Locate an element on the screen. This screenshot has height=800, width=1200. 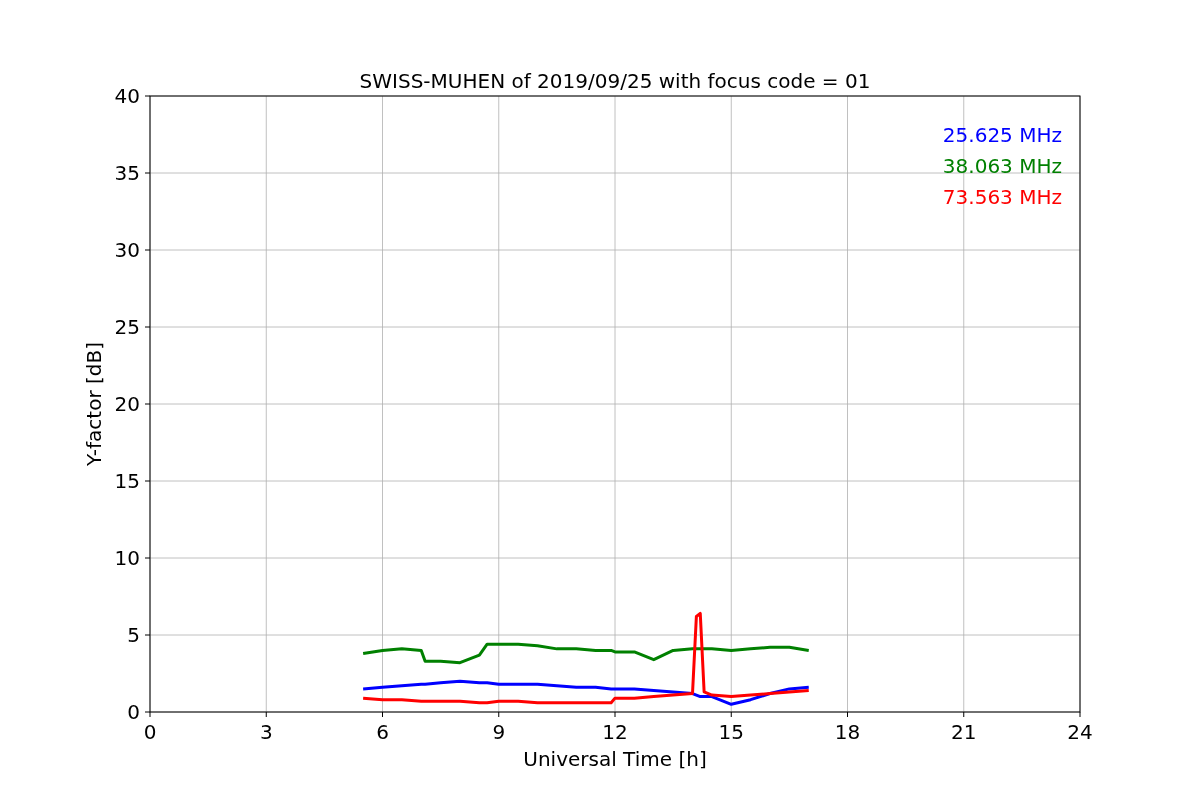
x-tick-label: 21 is located at coordinates (964, 732).